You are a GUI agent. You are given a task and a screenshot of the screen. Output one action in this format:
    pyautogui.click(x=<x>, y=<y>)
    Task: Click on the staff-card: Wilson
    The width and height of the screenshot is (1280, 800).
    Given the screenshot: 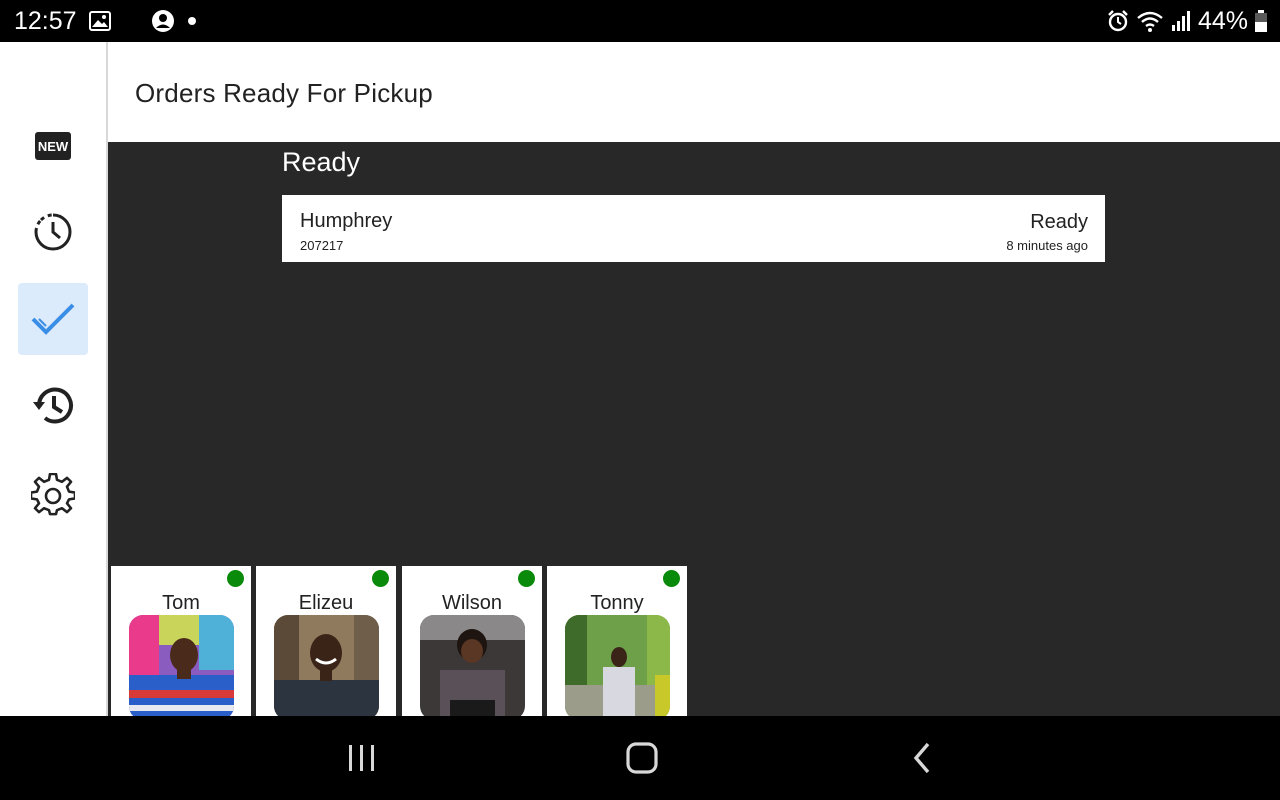 What is the action you would take?
    pyautogui.click(x=472, y=641)
    